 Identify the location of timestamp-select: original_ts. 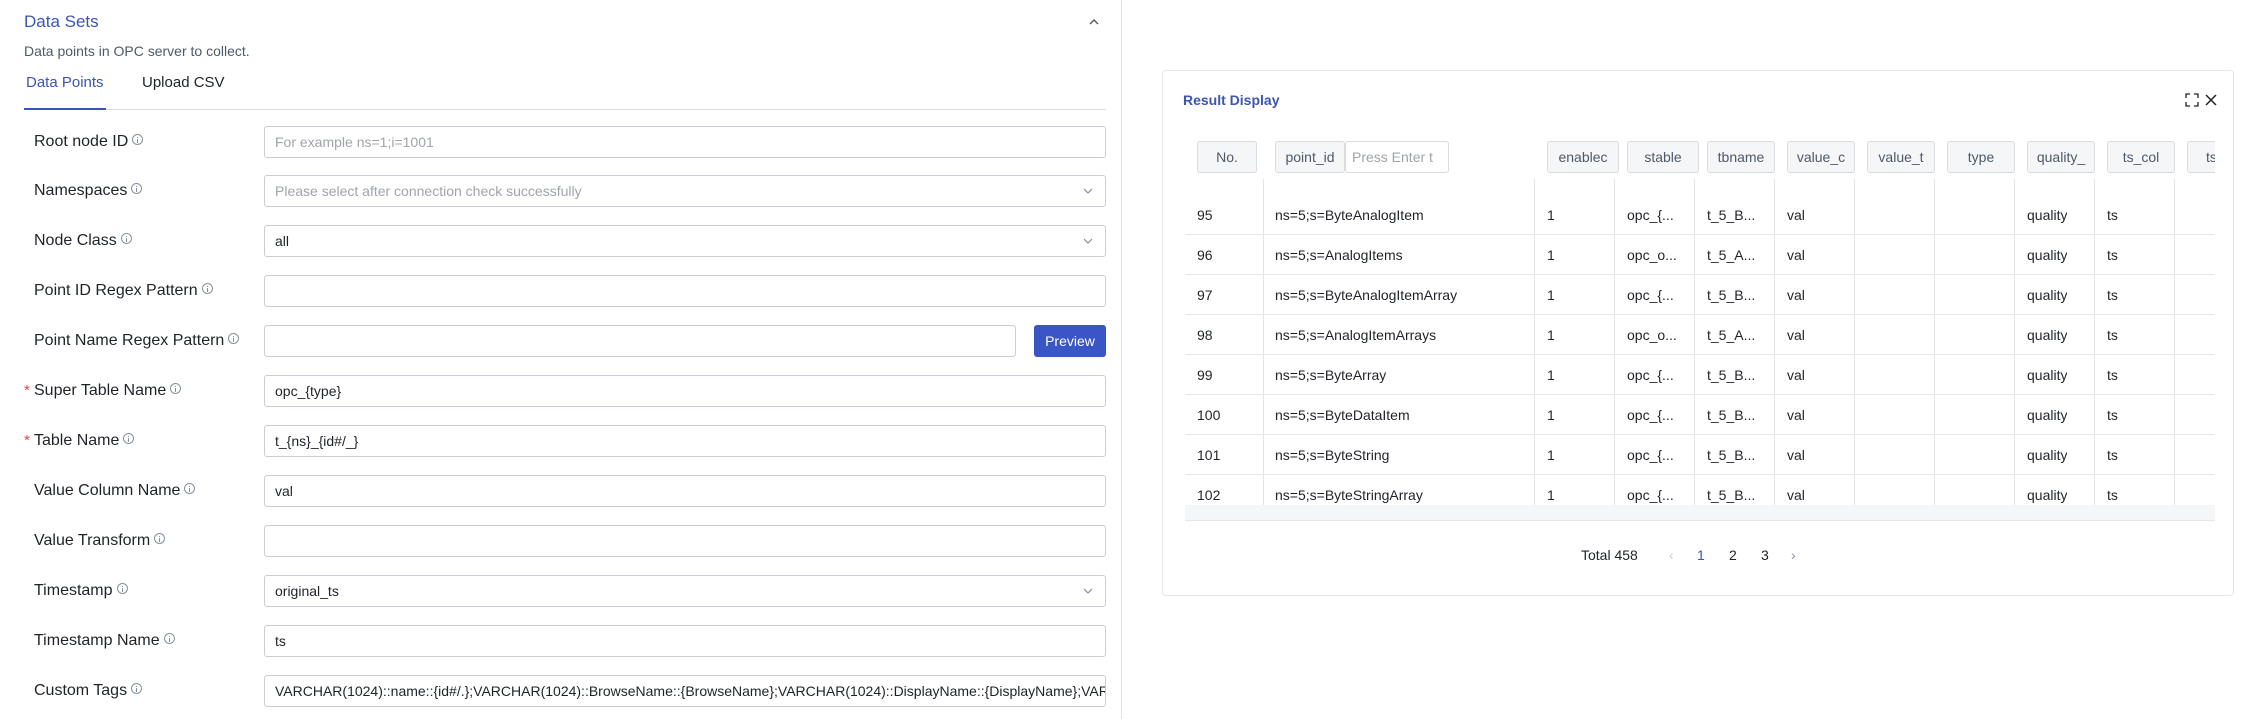
(685, 591).